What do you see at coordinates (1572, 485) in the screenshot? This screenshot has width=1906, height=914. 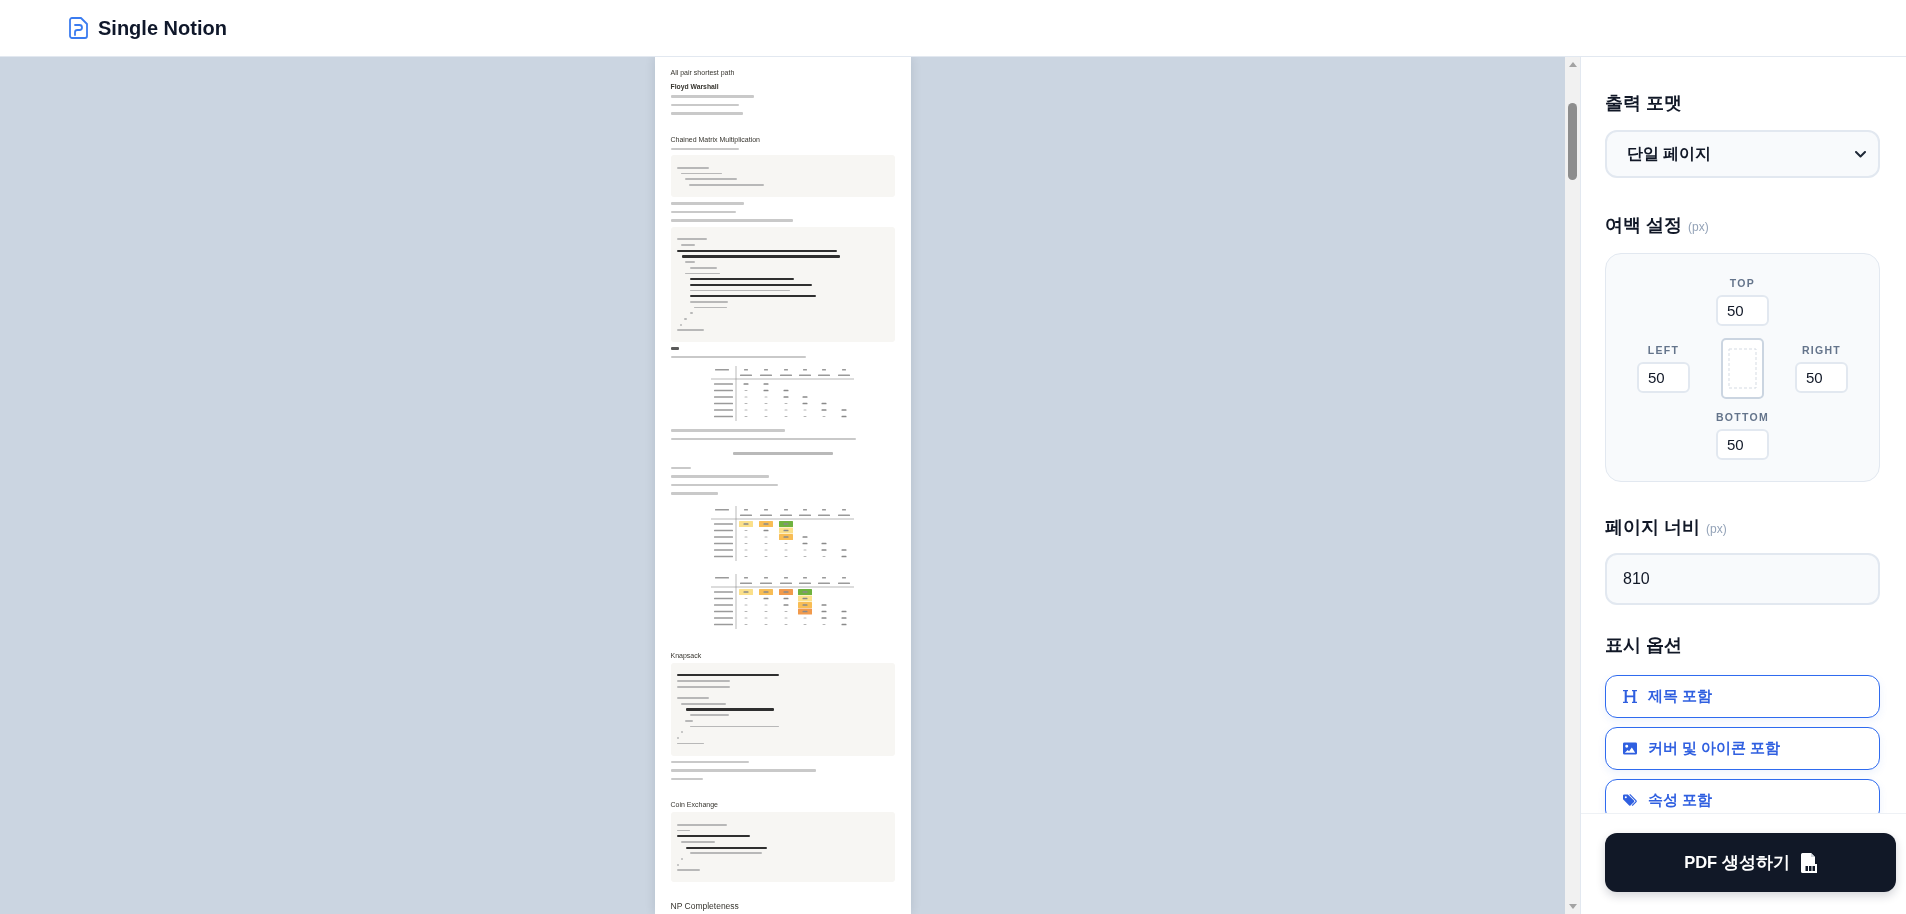 I see `scrollbar-track` at bounding box center [1572, 485].